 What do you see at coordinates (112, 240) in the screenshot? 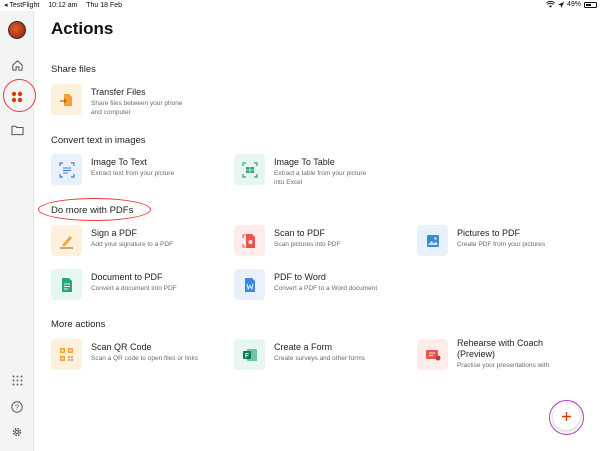
I see `card-sign-pdf: Sign a PDF Add your signature to a PDF` at bounding box center [112, 240].